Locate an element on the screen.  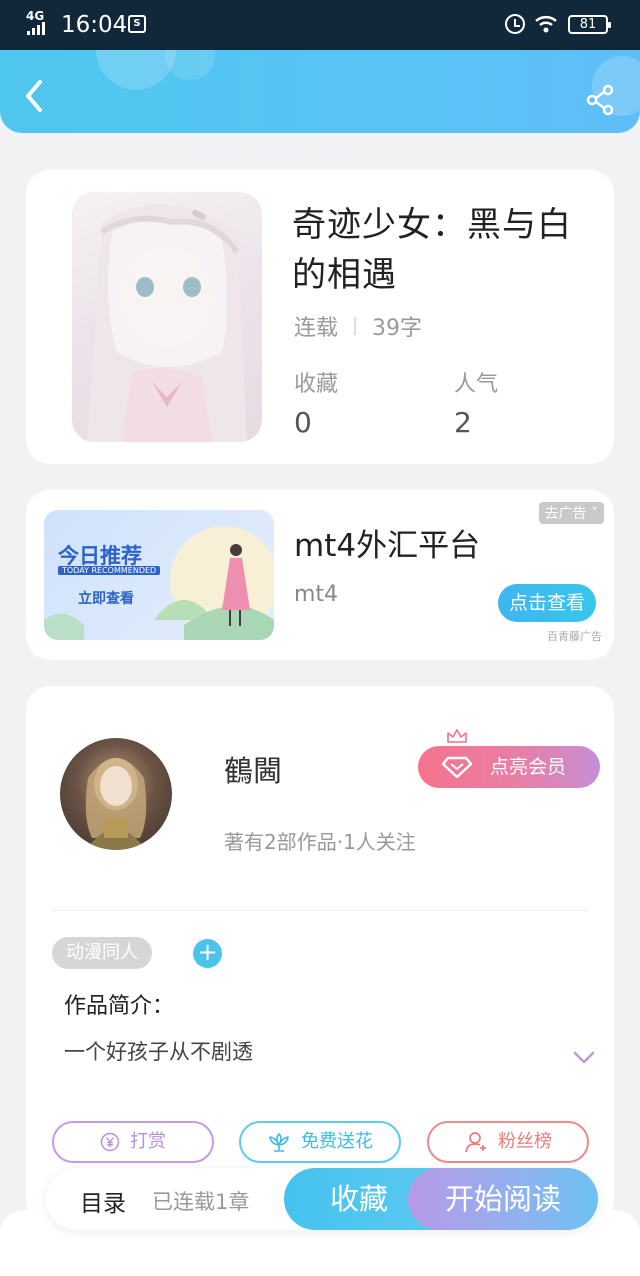
add-tag-button: + is located at coordinates (207, 953).